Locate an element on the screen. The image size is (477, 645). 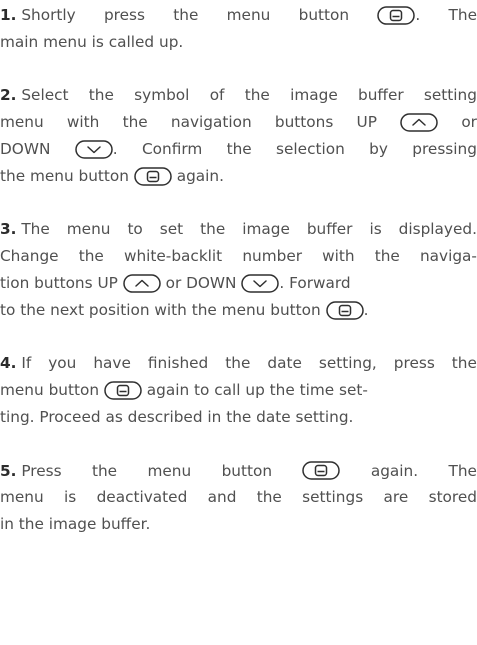
step-text: date is located at coordinates (284, 363).